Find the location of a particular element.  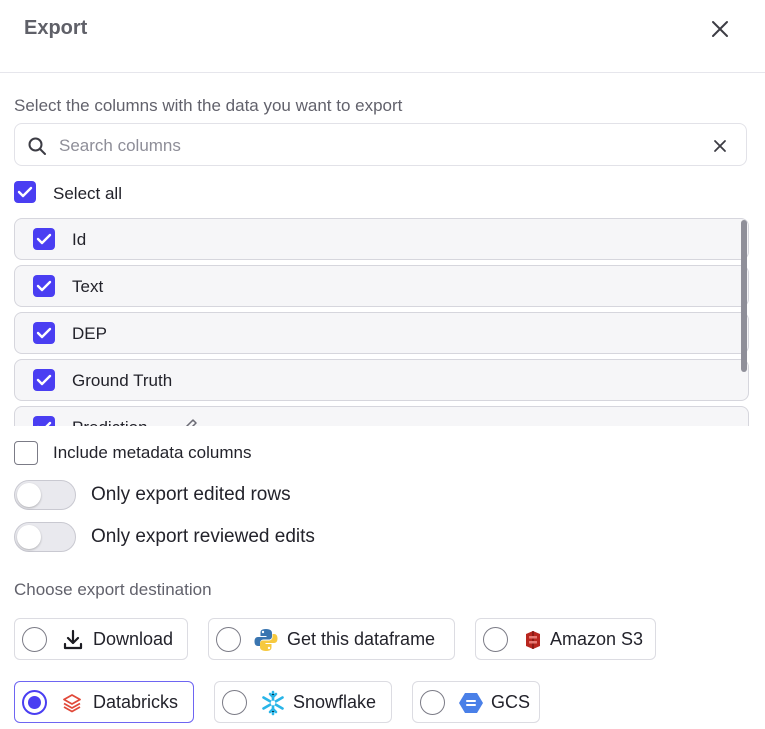

destination-section-label: Choose export destination is located at coordinates (113, 589).